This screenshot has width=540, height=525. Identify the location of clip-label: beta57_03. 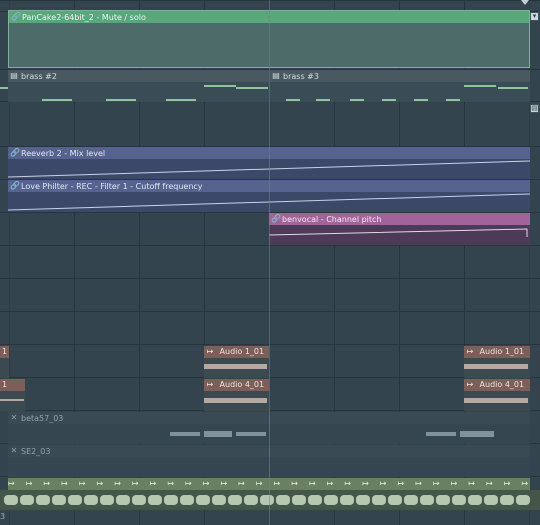
(42, 418).